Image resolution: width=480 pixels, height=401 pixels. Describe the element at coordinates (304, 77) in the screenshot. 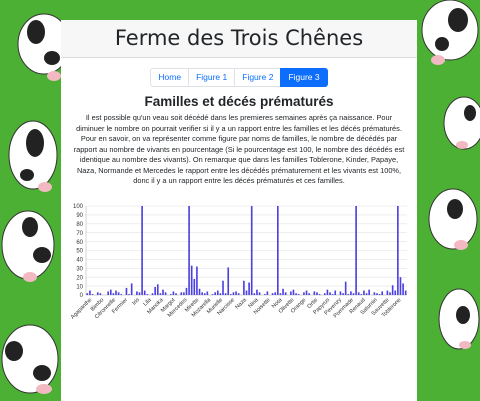

I see `tab-figure-3: Figure 3` at that location.